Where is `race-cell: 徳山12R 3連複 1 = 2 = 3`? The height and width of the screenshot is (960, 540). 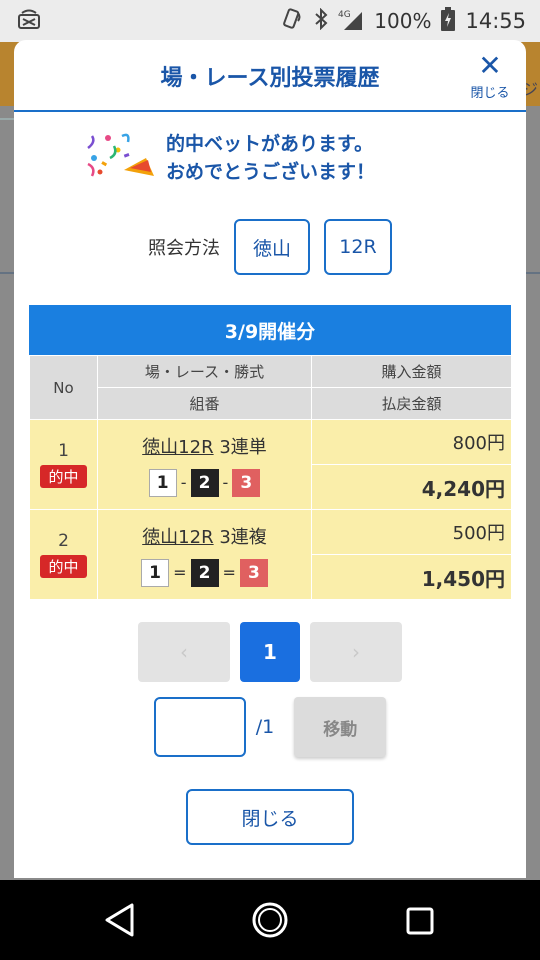
race-cell: 徳山12R 3連複 1 = 2 = 3 is located at coordinates (204, 554).